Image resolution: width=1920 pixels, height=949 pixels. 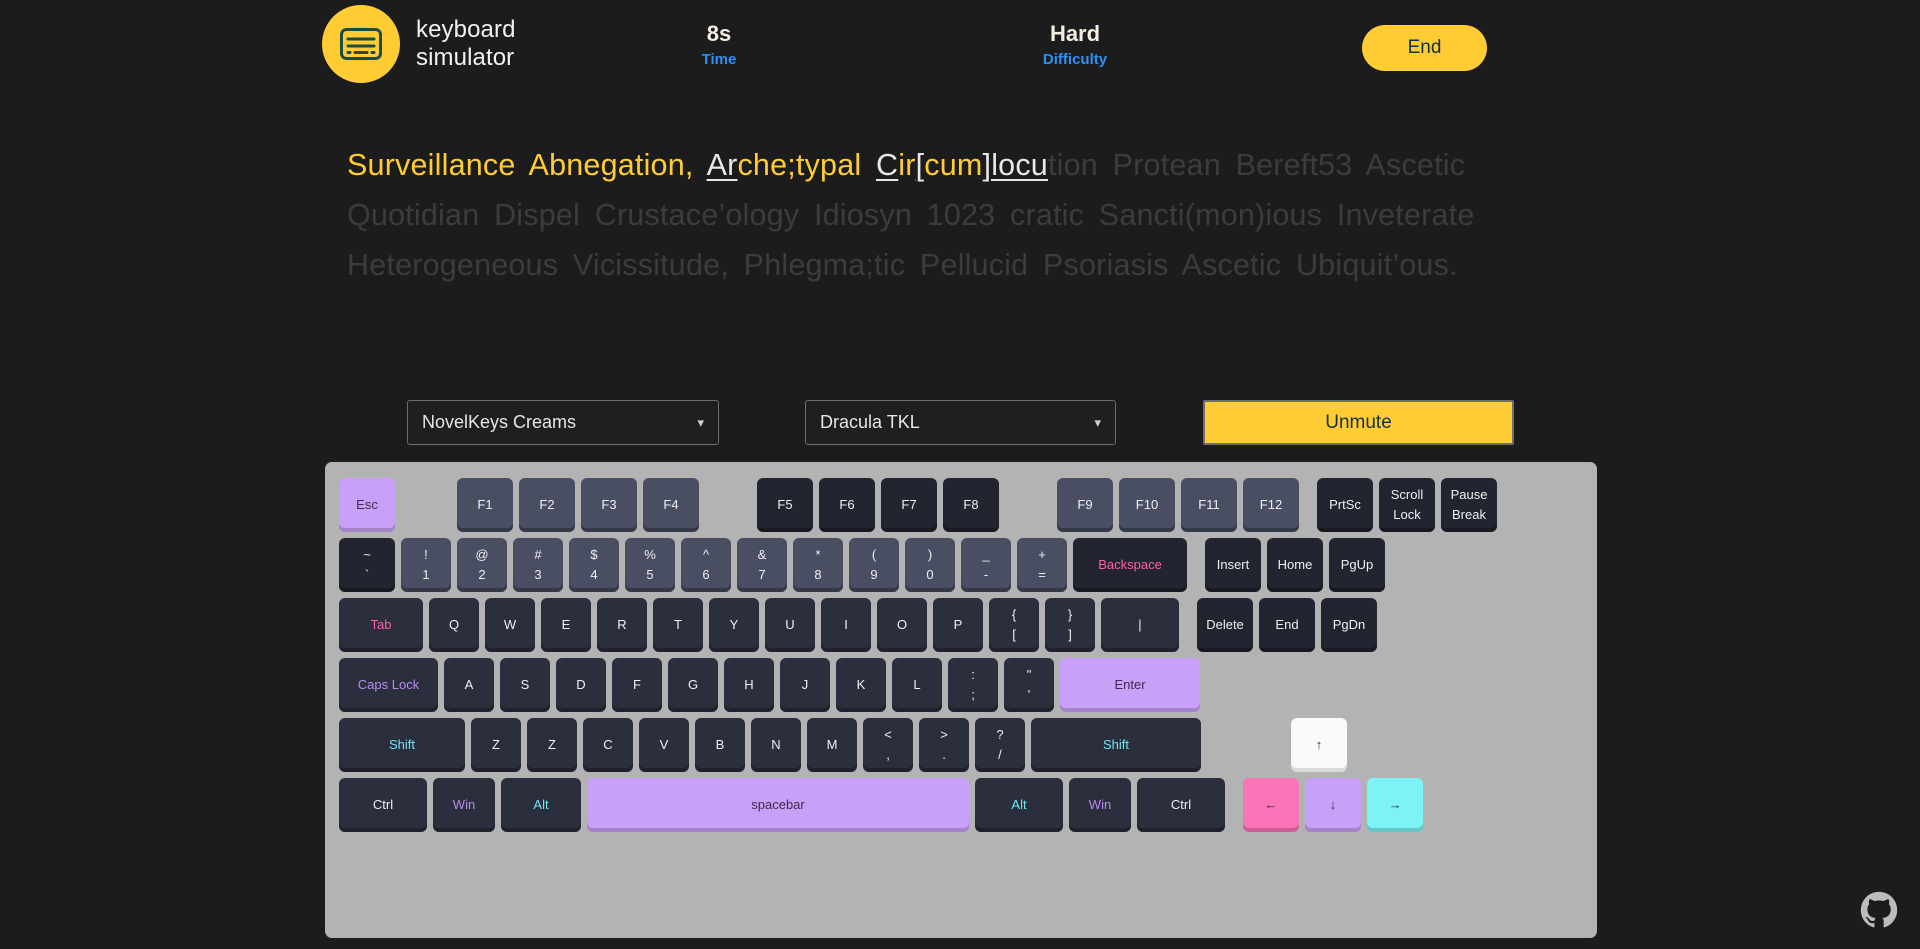 What do you see at coordinates (971, 505) in the screenshot?
I see `key-f8: F8` at bounding box center [971, 505].